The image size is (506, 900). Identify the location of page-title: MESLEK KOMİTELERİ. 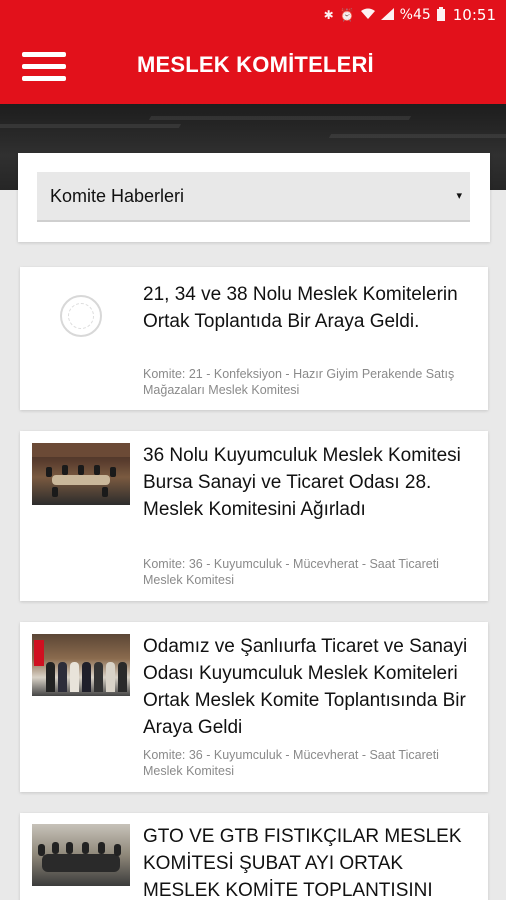
(255, 64).